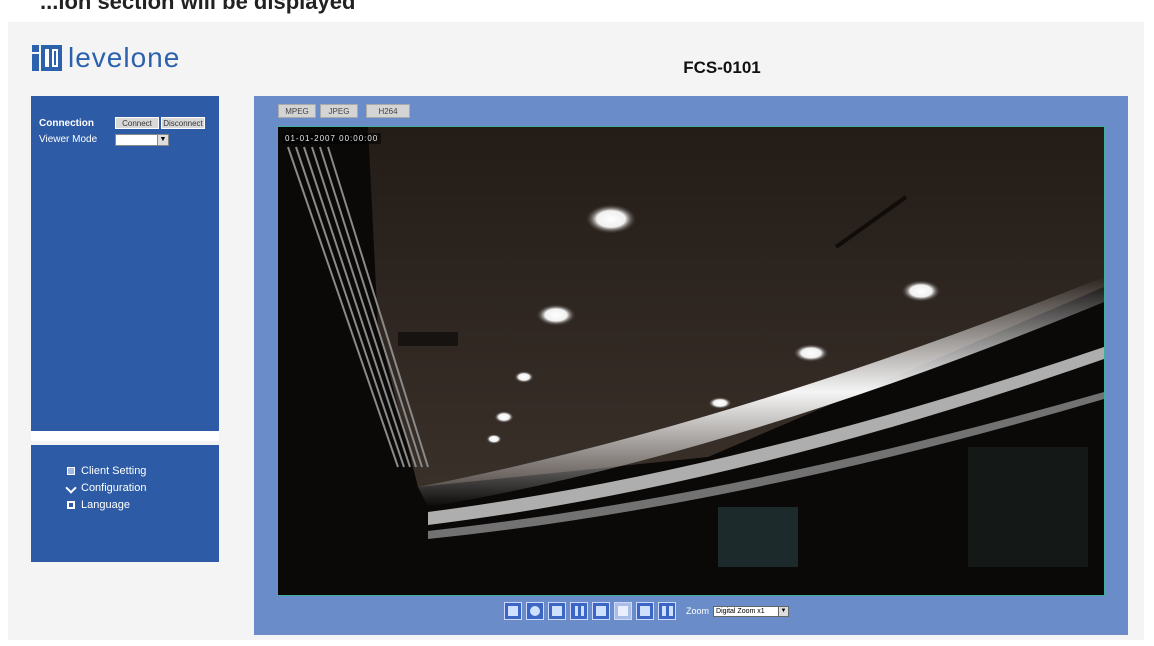 This screenshot has height=646, width=1154. Describe the element at coordinates (114, 488) in the screenshot. I see `menu-item-label: Configuration` at that location.